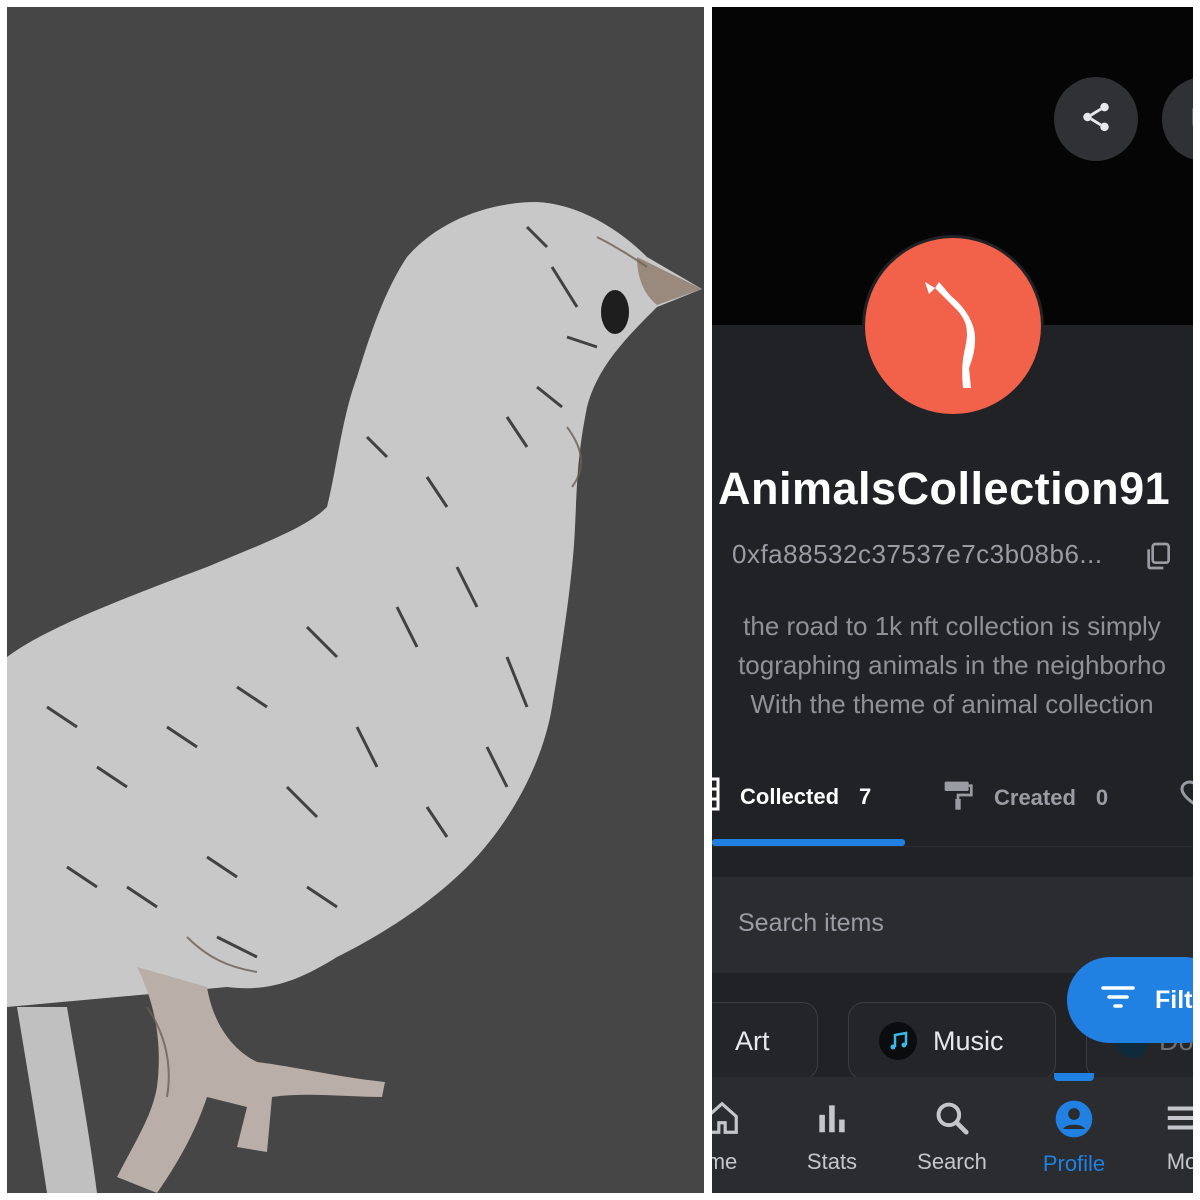 This screenshot has width=1200, height=1200. I want to click on chip-label: Music, so click(968, 1040).